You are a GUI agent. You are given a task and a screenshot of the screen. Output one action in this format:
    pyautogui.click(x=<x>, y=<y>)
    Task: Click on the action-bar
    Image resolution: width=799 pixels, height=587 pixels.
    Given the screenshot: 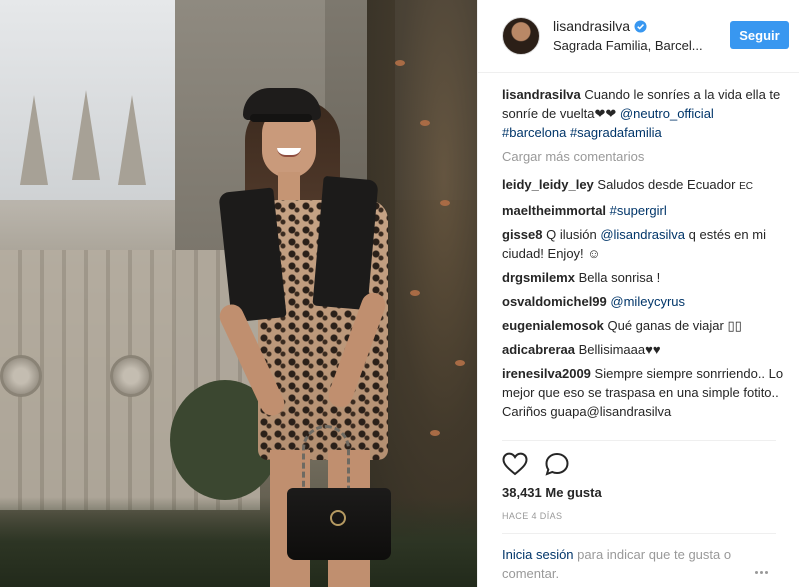 What is the action you would take?
    pyautogui.click(x=544, y=464)
    